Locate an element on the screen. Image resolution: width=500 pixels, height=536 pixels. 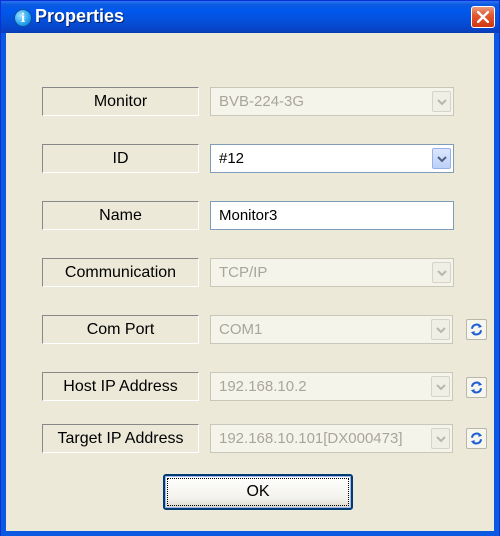
id-value: #12 is located at coordinates (232, 158).